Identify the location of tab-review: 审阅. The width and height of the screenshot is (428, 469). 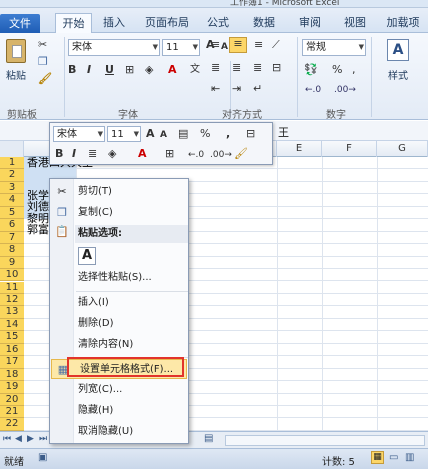
(310, 23).